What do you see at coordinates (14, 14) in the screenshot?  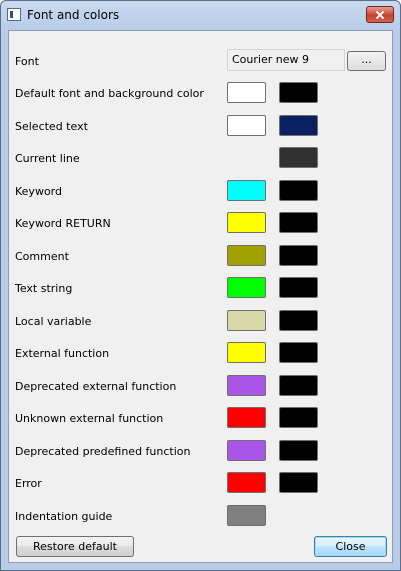 I see `window-icon` at bounding box center [14, 14].